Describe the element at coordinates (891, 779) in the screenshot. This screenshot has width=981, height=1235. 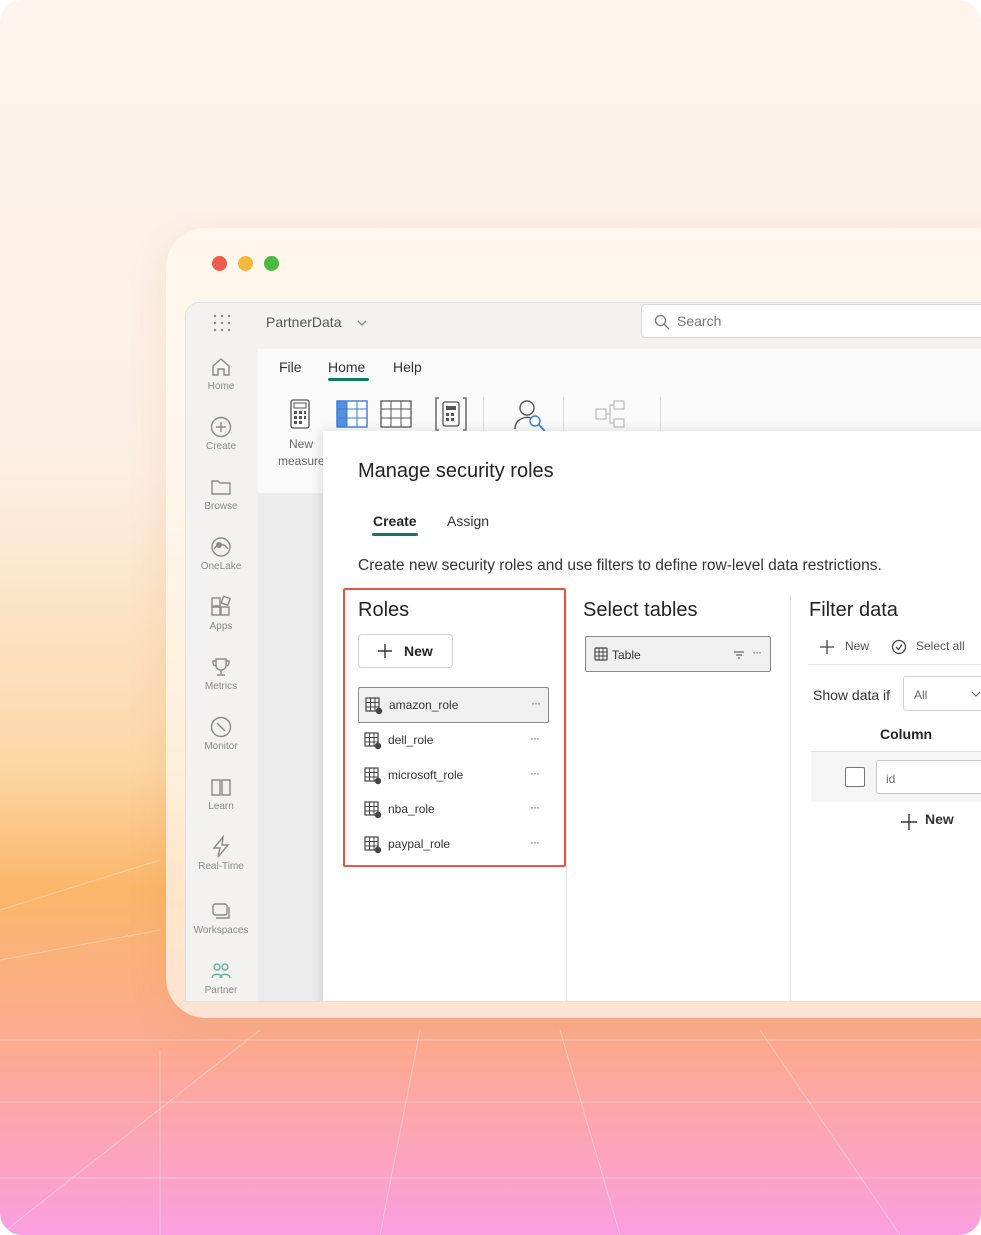
I see `column-value: id` at that location.